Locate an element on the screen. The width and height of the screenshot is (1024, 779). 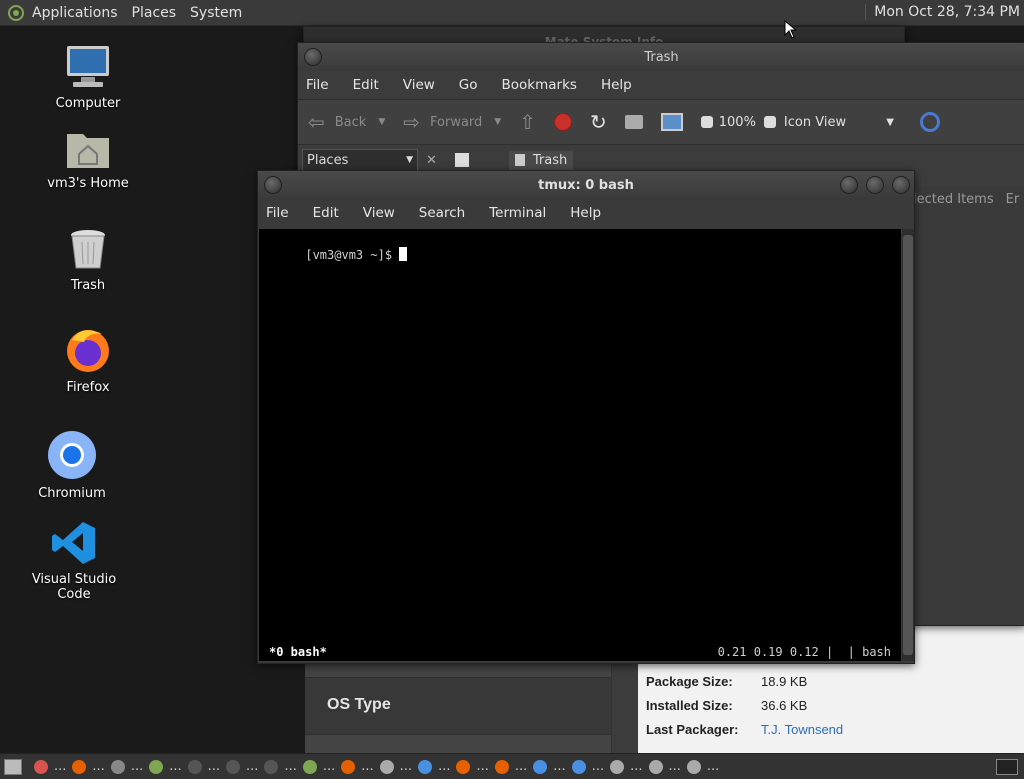
mate-icon is located at coordinates (309, 766).